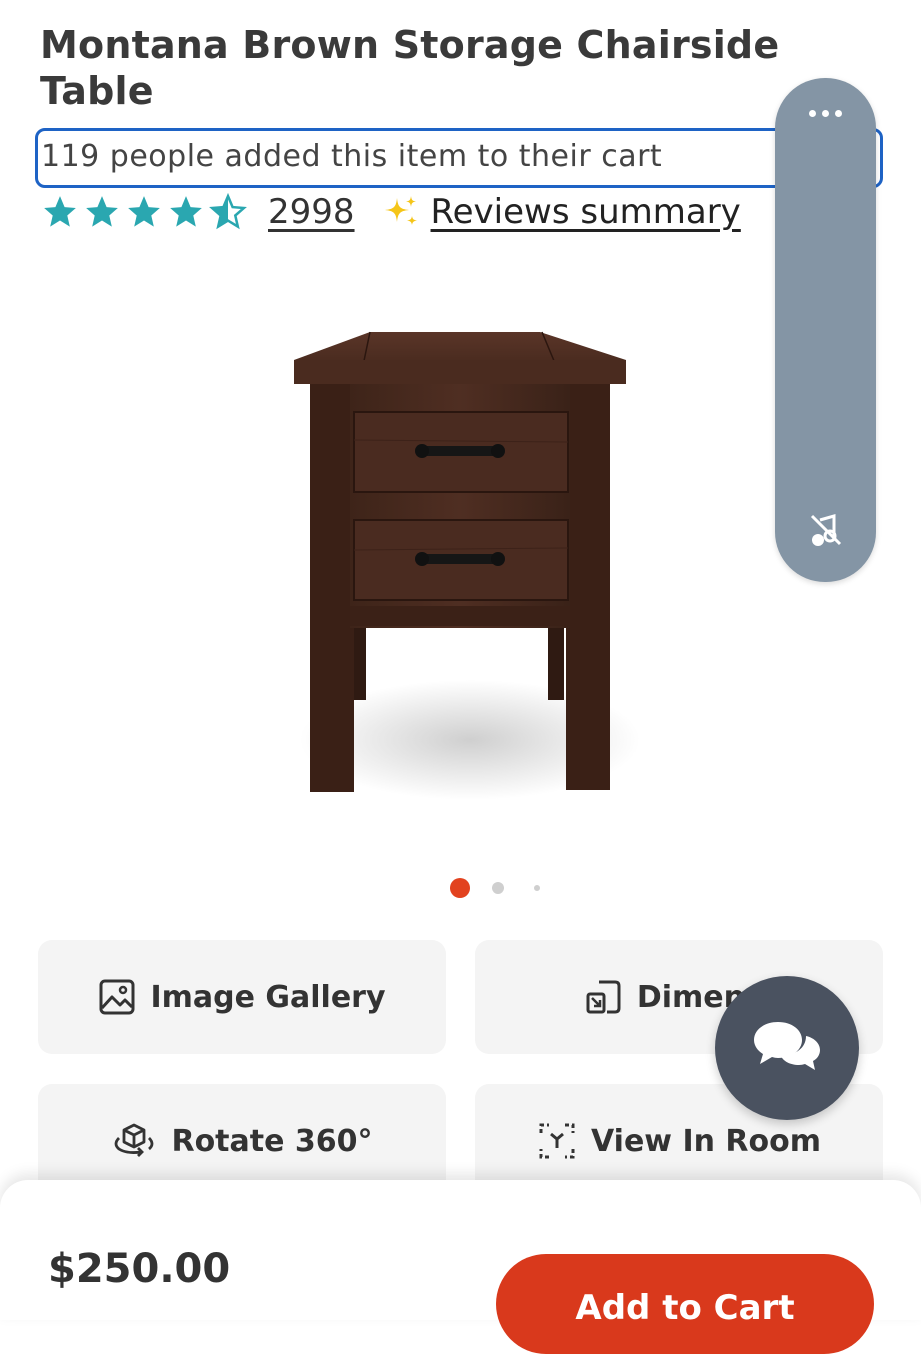  Describe the element at coordinates (604, 997) in the screenshot. I see `resize-icon` at that location.